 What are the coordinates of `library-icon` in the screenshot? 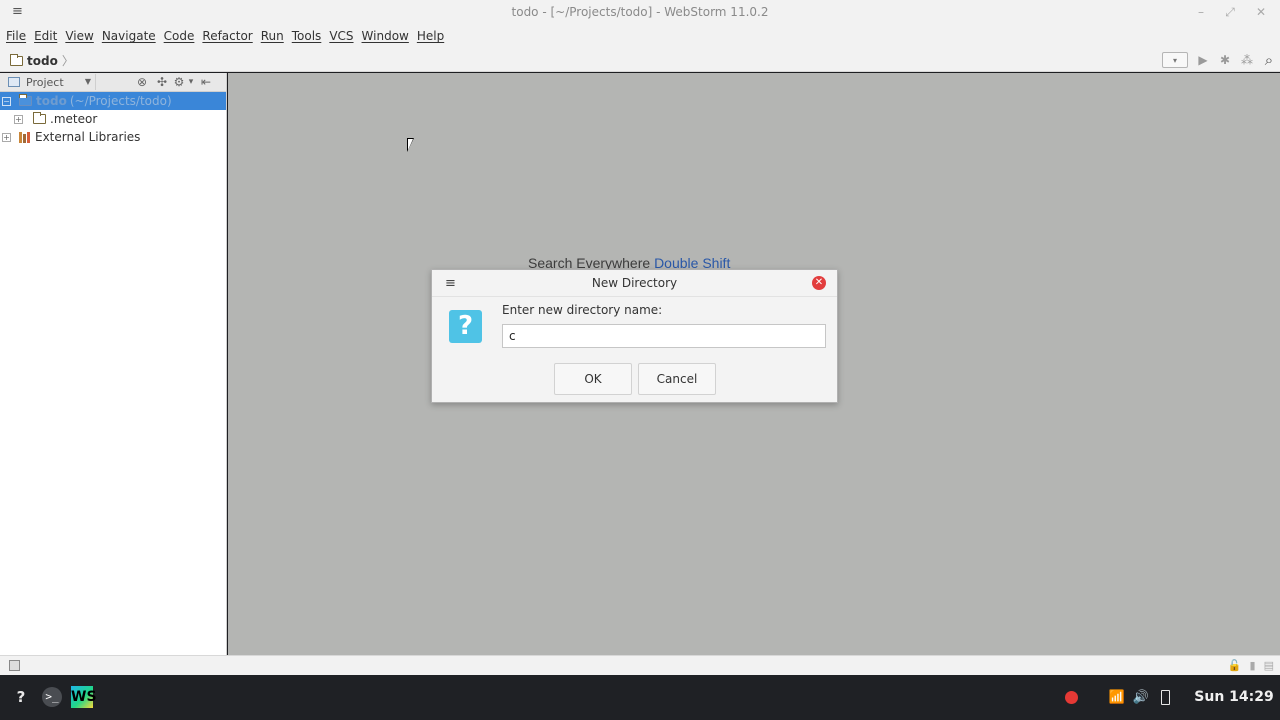 It's located at (25, 137).